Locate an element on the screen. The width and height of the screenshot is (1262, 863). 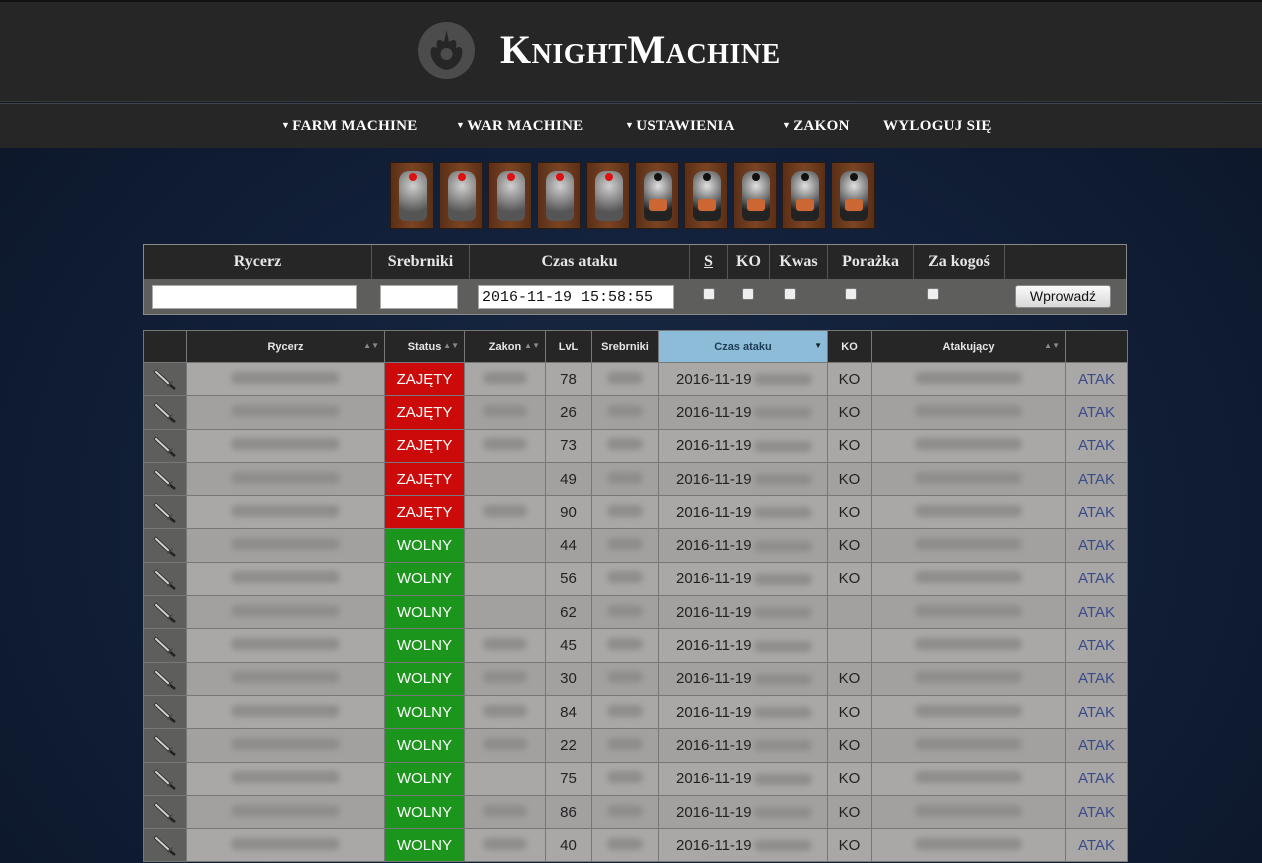
s-checkbox is located at coordinates (709, 294).